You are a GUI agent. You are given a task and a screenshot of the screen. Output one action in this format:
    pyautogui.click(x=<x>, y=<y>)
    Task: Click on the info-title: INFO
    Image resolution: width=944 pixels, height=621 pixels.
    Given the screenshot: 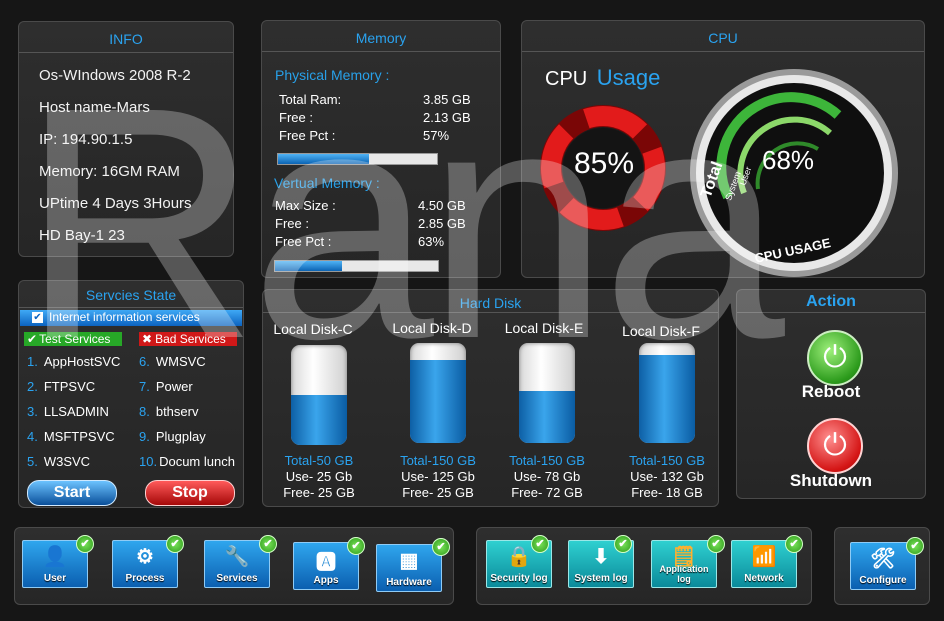 What is the action you would take?
    pyautogui.click(x=126, y=37)
    